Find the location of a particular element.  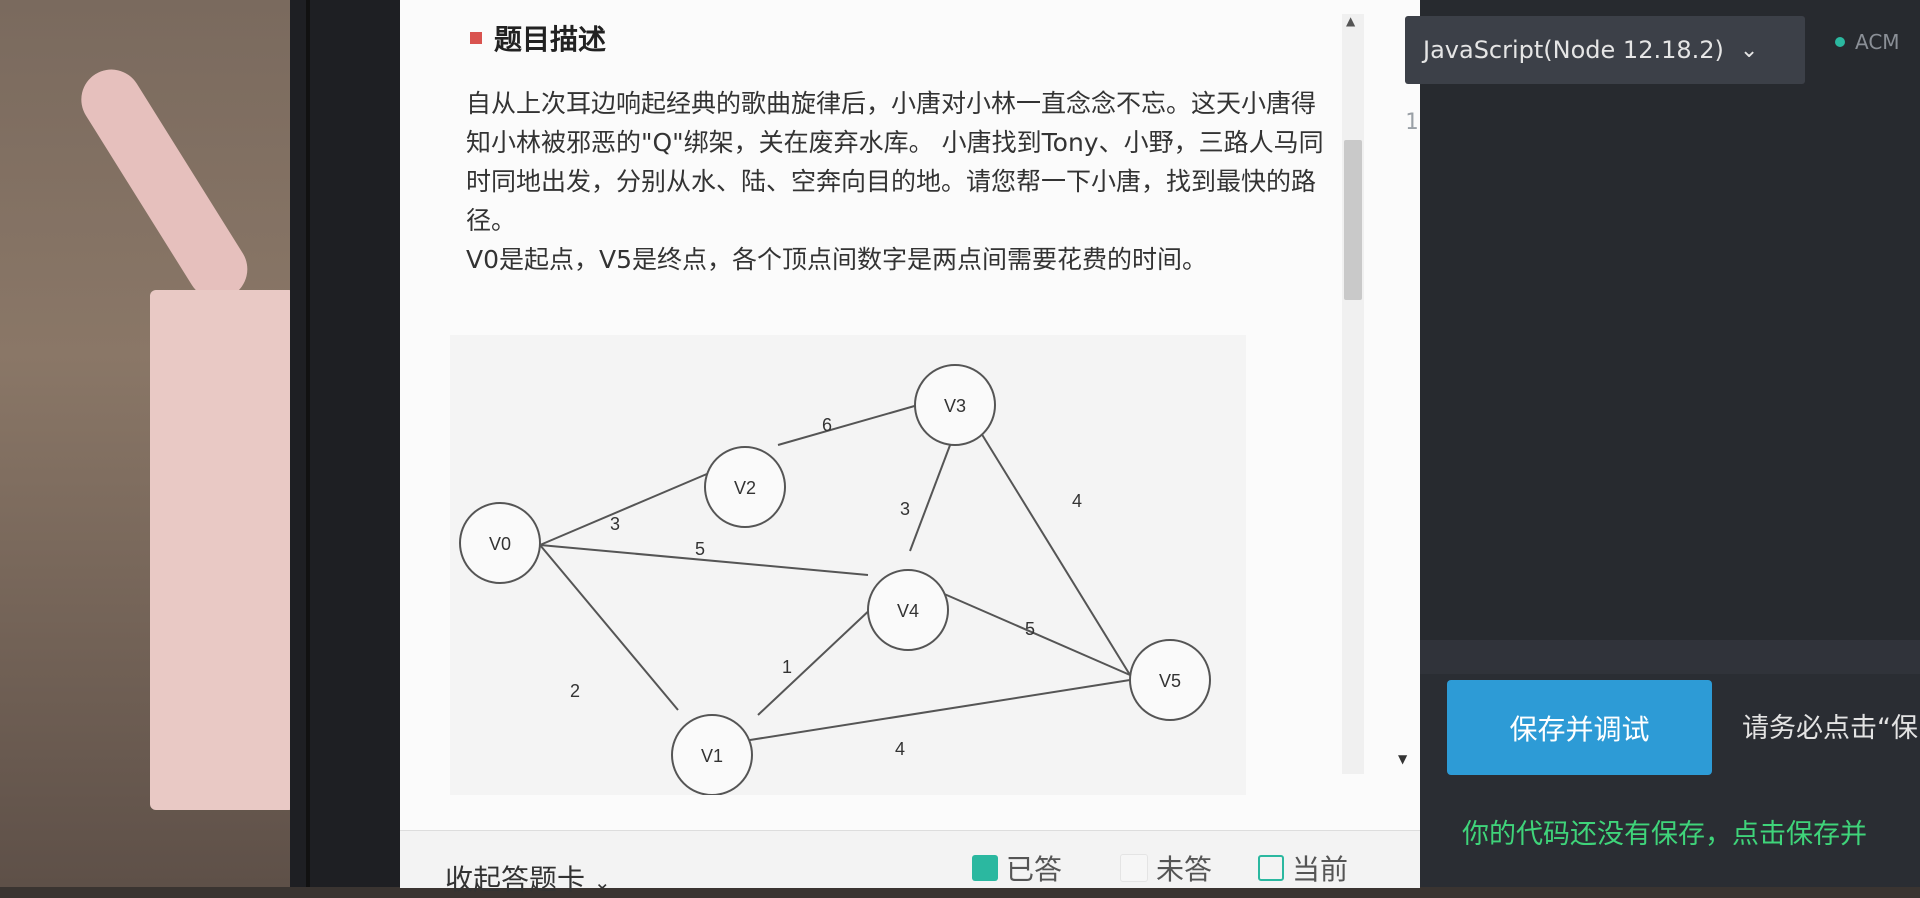

scrollbar-thumb is located at coordinates (1353, 220).